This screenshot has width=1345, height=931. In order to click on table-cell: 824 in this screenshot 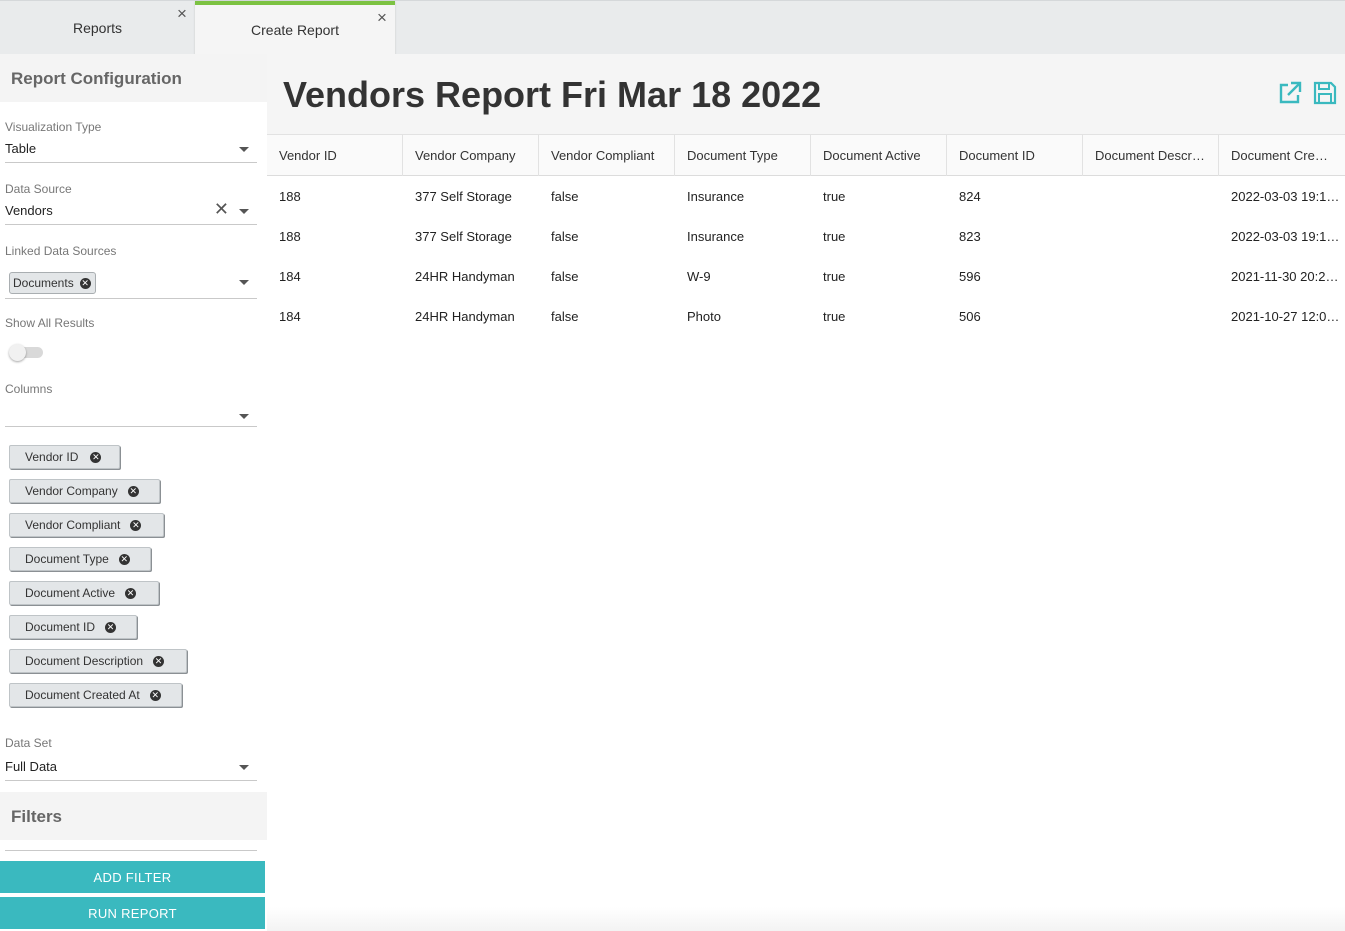, I will do `click(970, 196)`.